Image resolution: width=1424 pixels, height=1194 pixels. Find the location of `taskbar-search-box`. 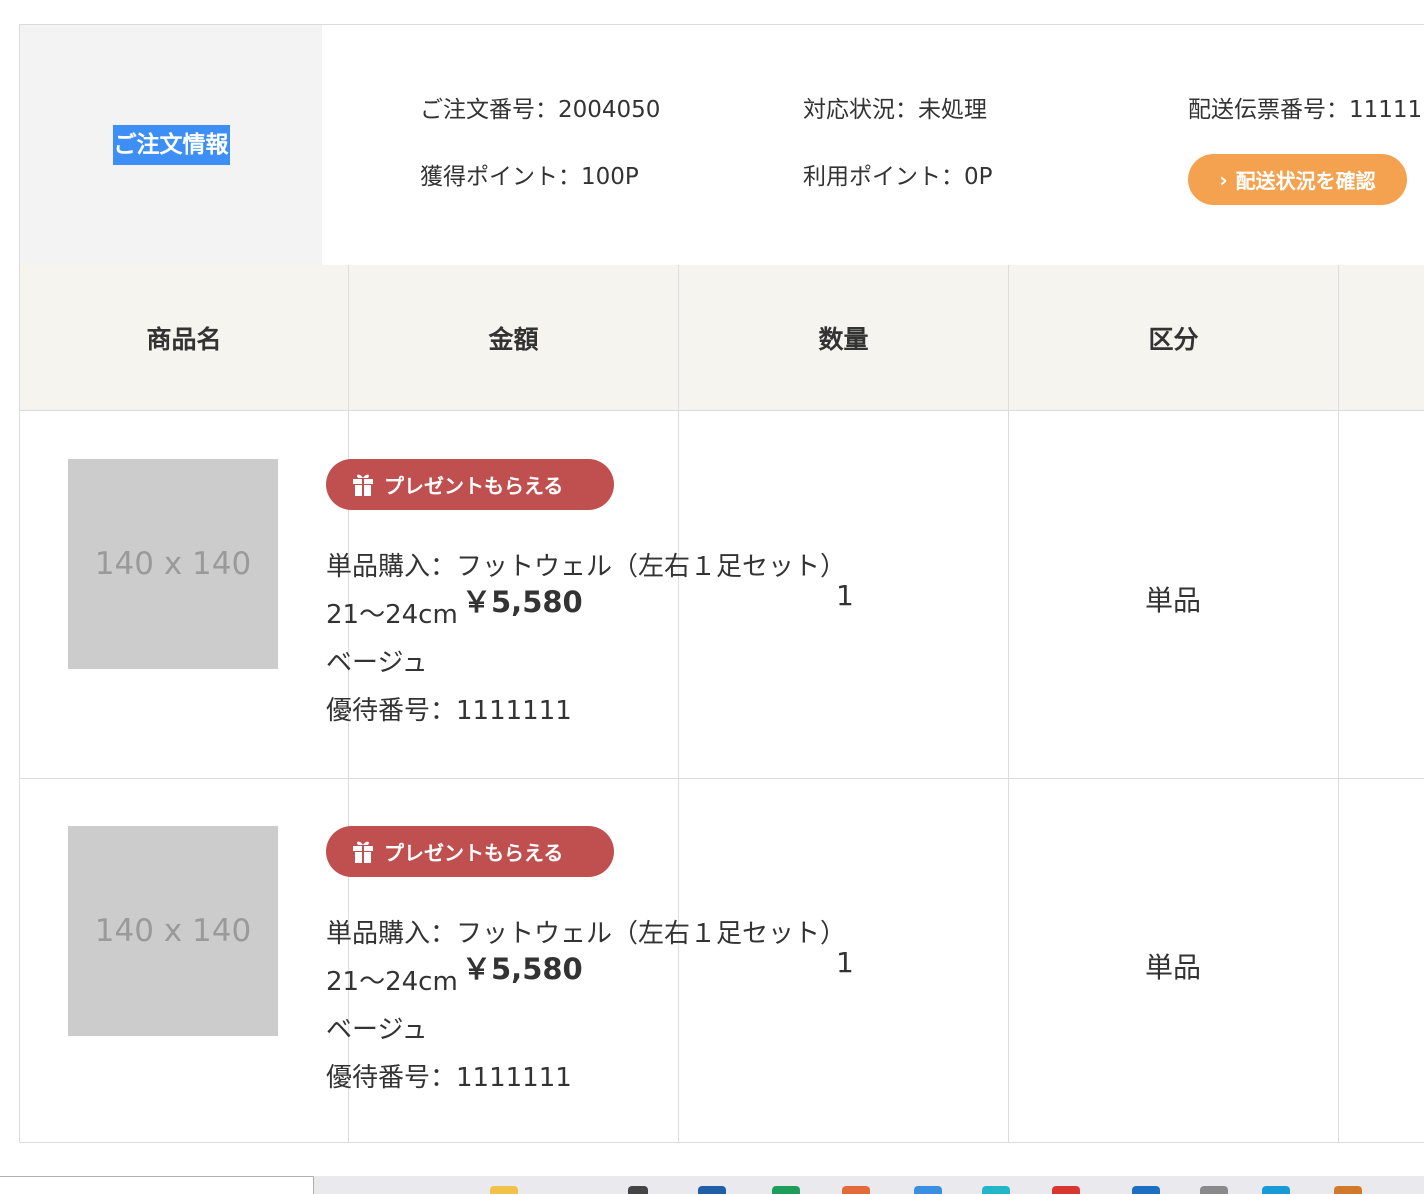

taskbar-search-box is located at coordinates (157, 1185).